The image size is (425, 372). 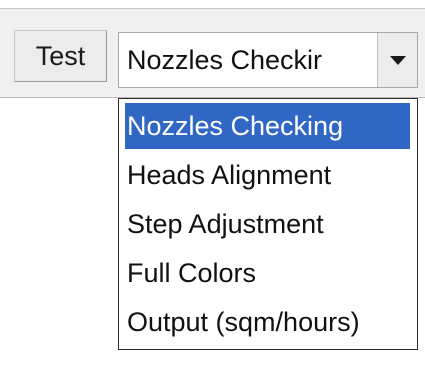 What do you see at coordinates (271, 273) in the screenshot?
I see `option-full-colors: Full Colors` at bounding box center [271, 273].